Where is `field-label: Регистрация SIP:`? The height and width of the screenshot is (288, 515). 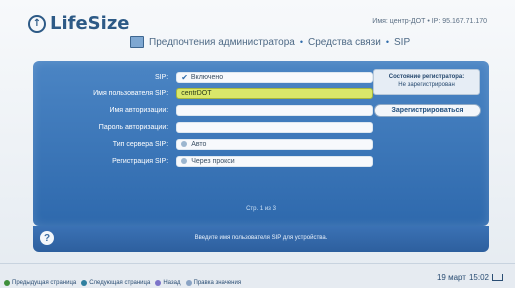
field-label: Регистрация SIP: is located at coordinates (140, 161).